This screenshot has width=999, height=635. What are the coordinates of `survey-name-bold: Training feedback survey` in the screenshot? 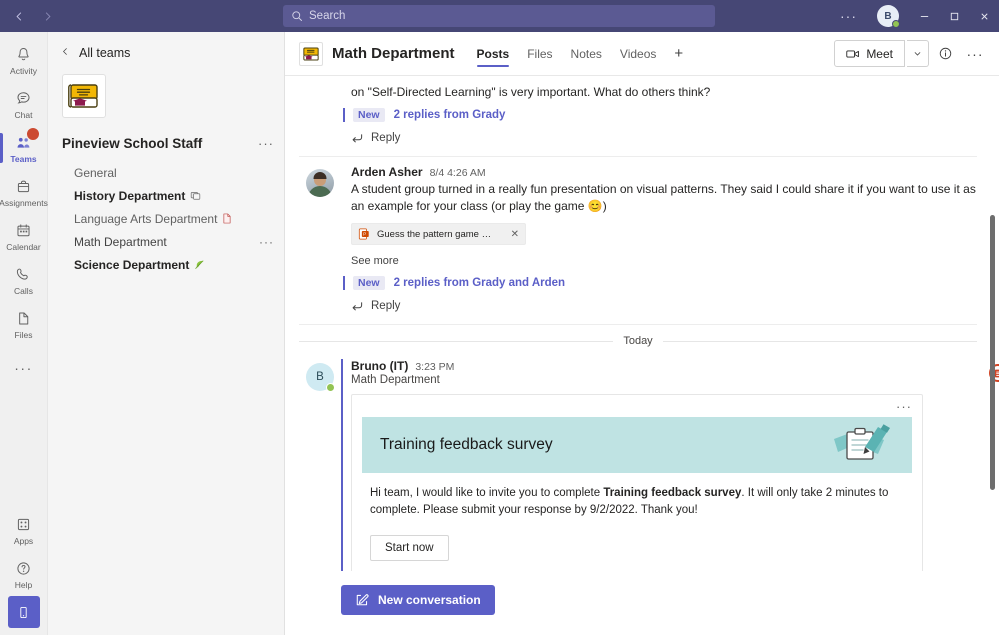 It's located at (672, 493).